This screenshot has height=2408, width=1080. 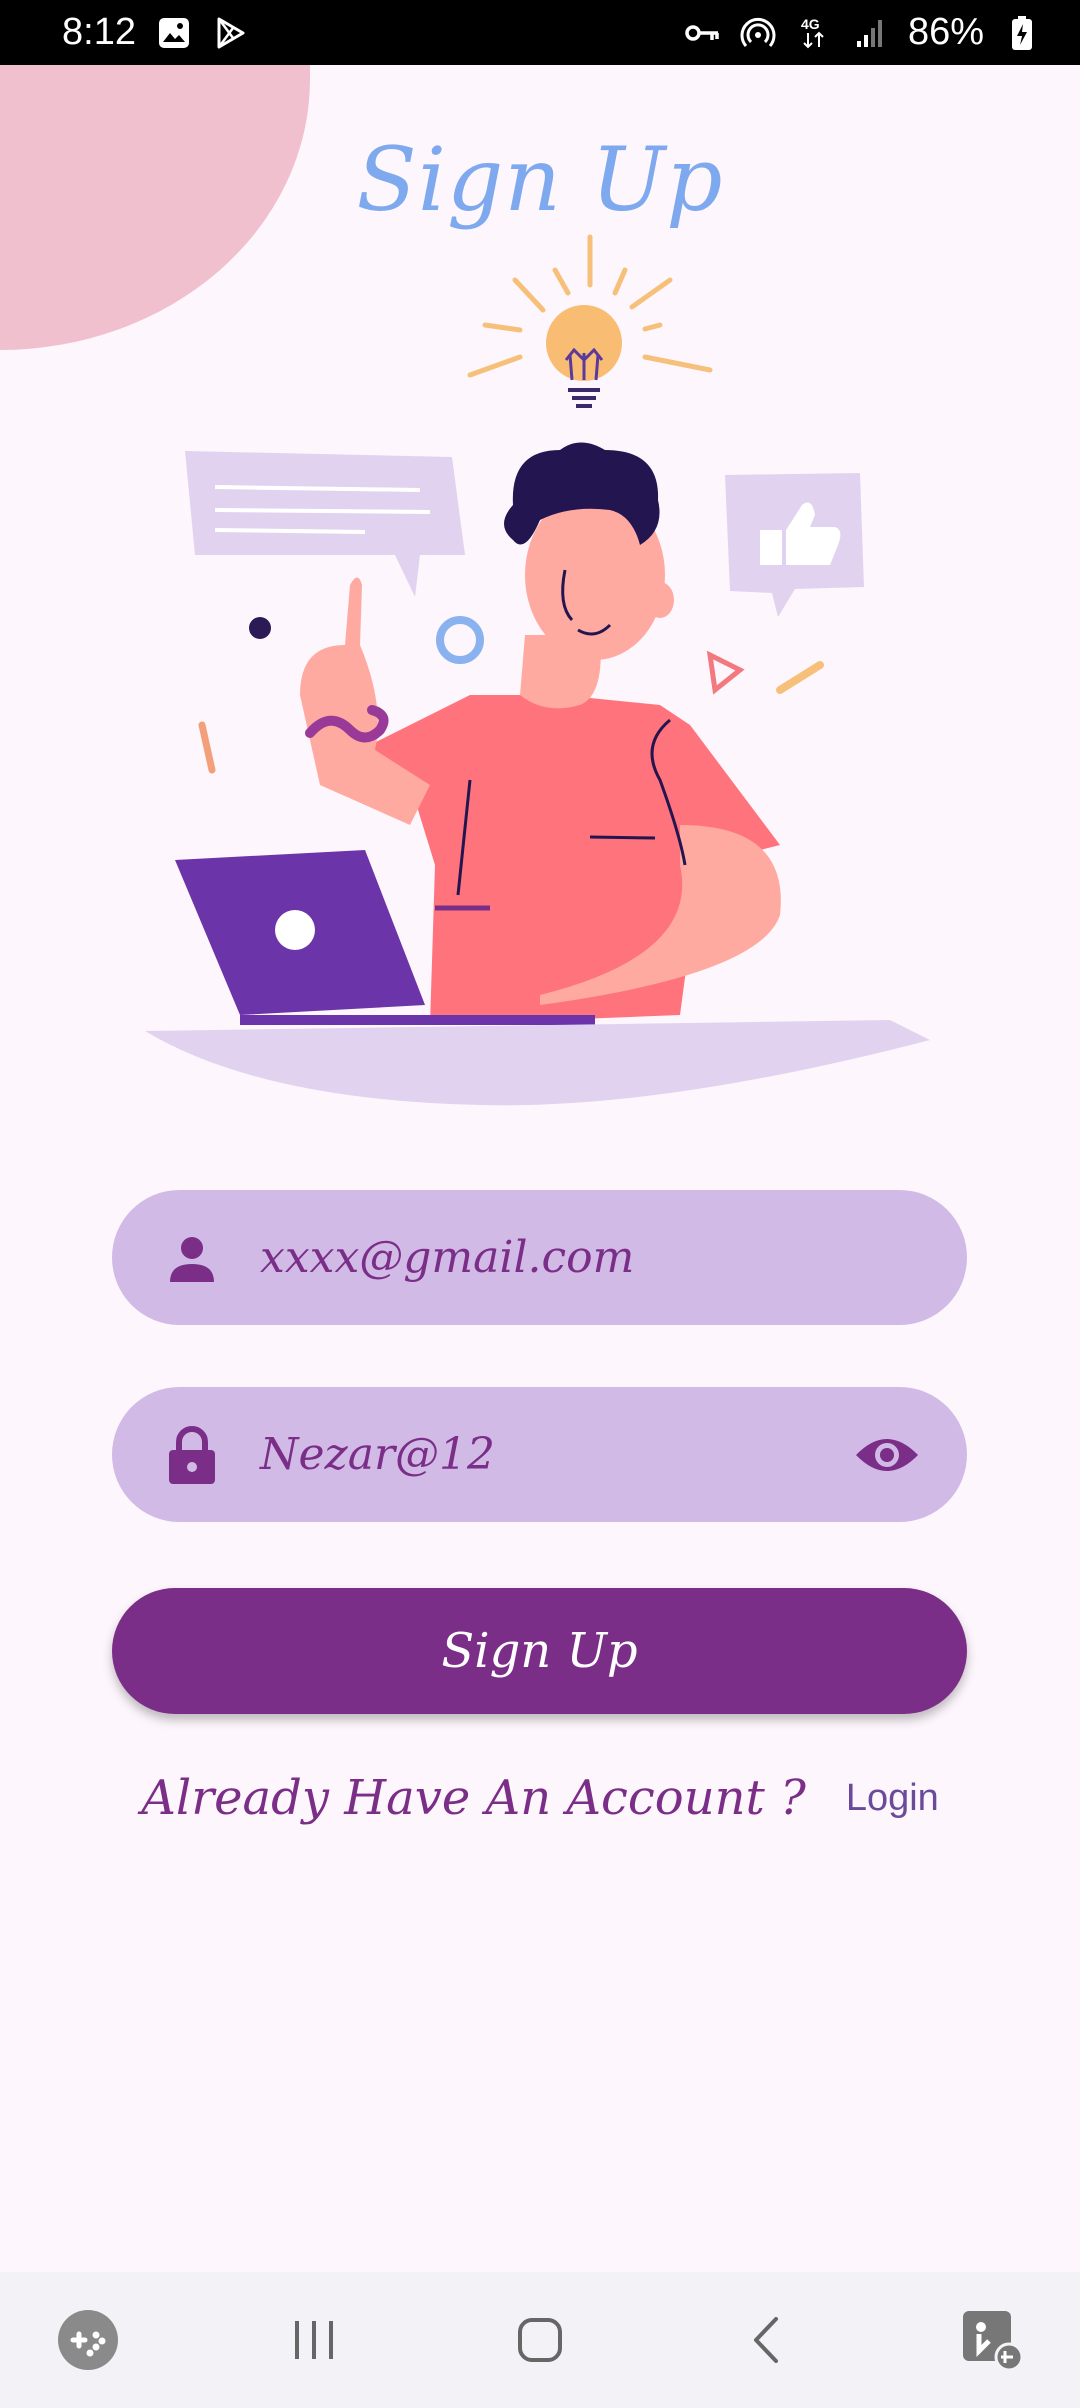 What do you see at coordinates (800, 677) in the screenshot?
I see `confetti-bar` at bounding box center [800, 677].